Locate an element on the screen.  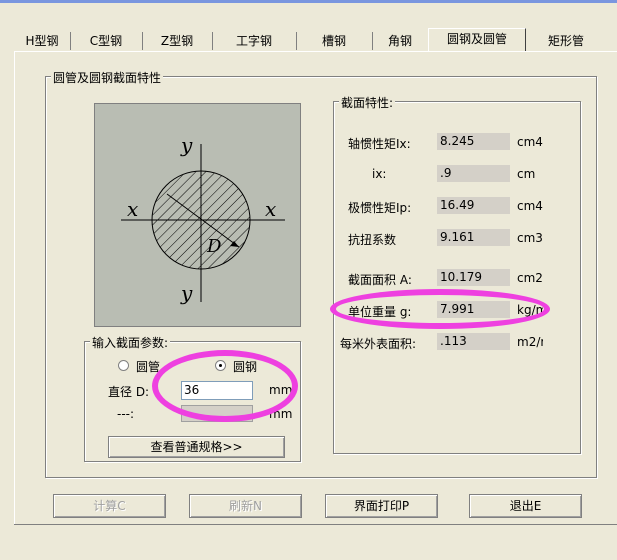
tab-panel-bottom-border is located at coordinates (315, 524).